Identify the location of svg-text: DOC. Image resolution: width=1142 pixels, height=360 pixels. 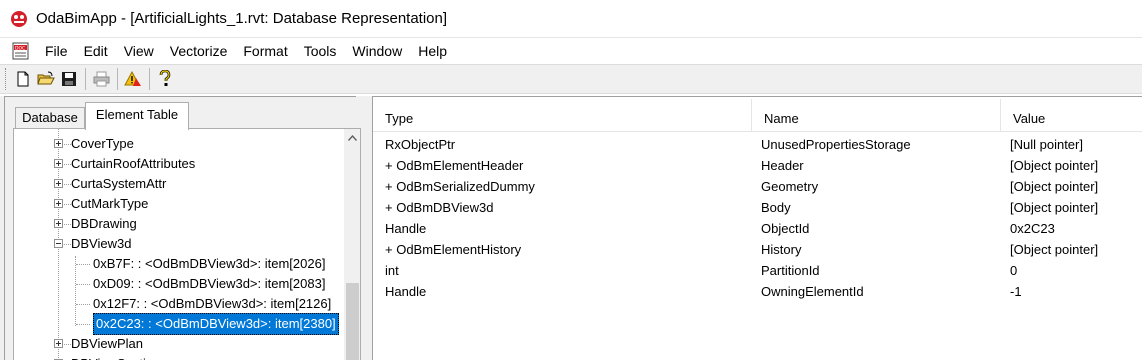
(20, 49).